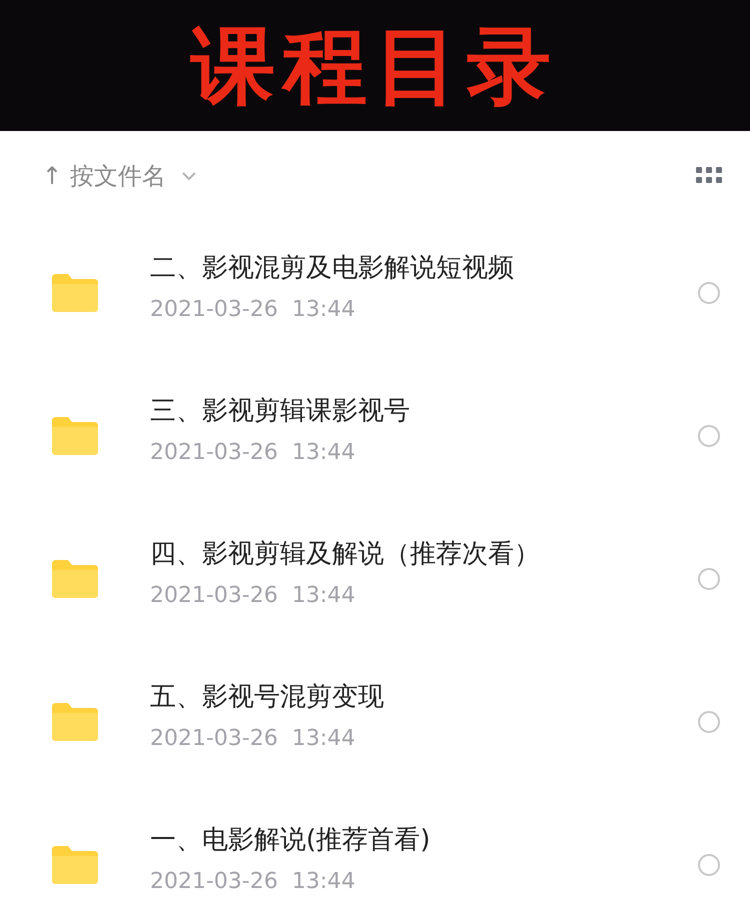  I want to click on folder-name: 三、影视剪辑课影视号, so click(280, 410).